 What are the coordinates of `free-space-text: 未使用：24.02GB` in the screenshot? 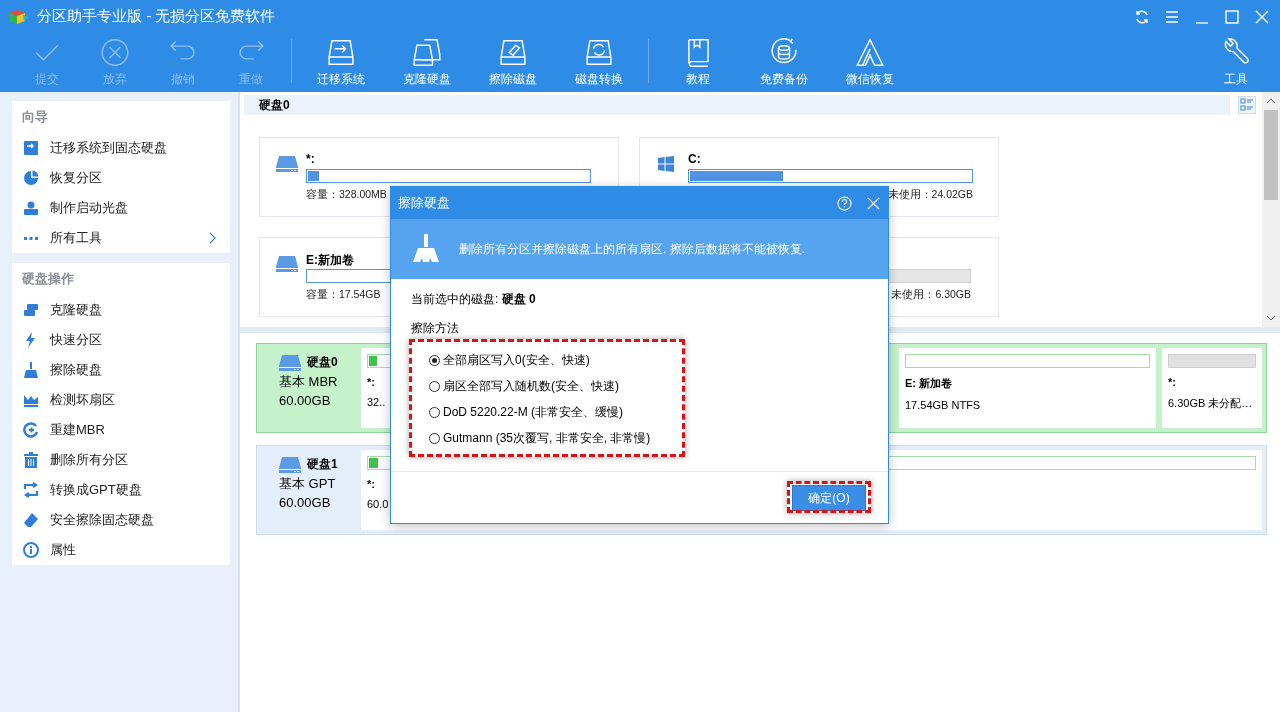 It's located at (930, 195).